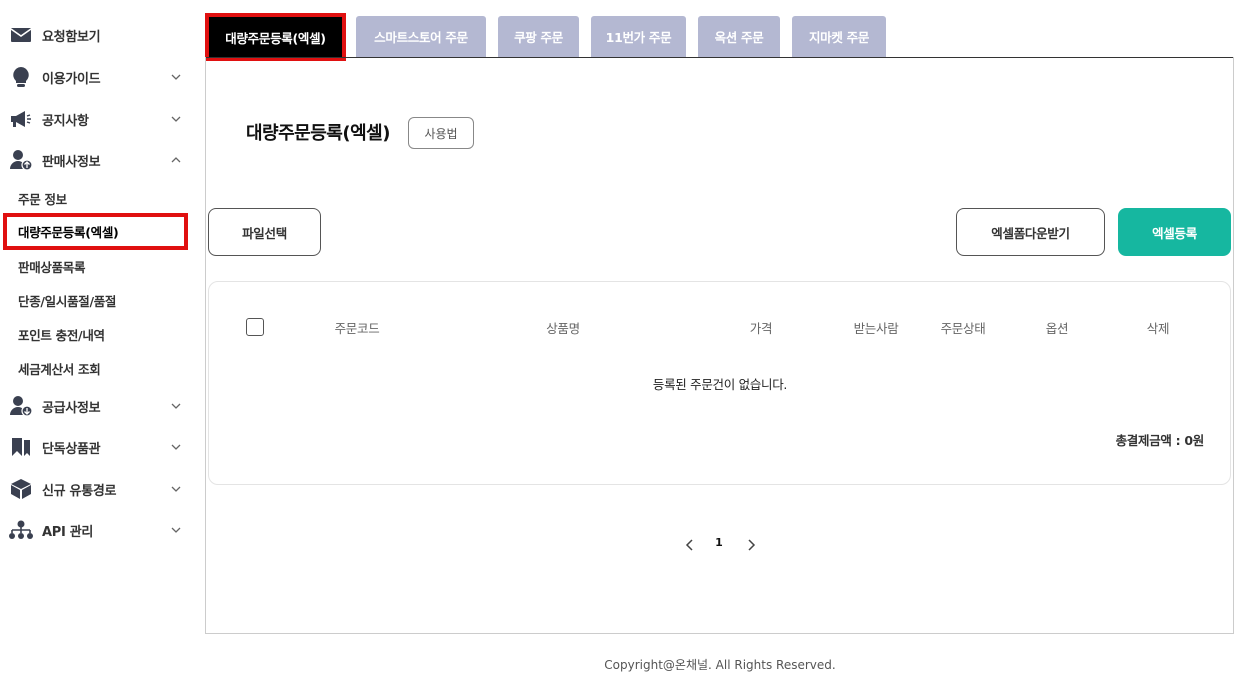 This screenshot has width=1242, height=682. I want to click on tab-auction: 옥션 주문, so click(739, 36).